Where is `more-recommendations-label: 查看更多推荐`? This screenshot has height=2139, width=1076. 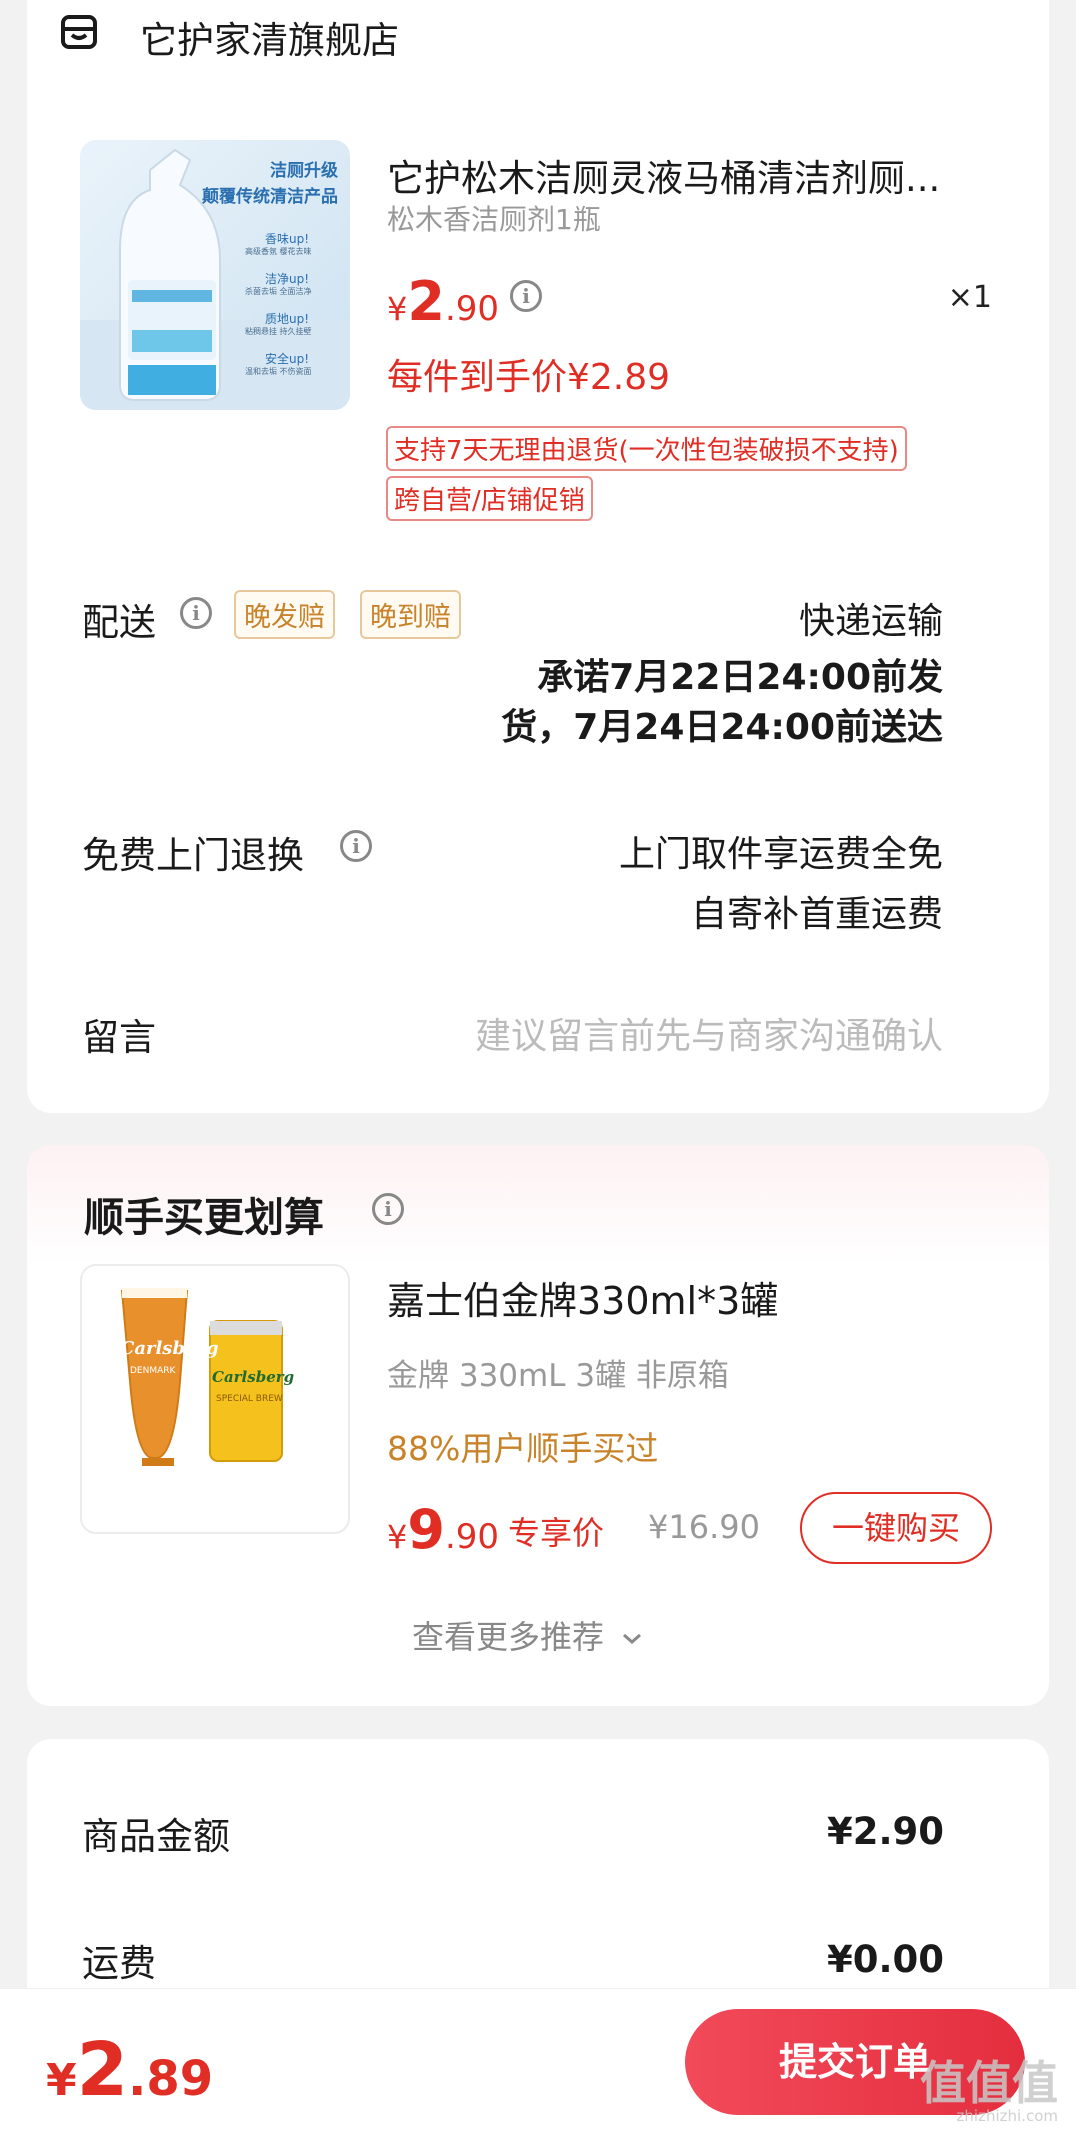 more-recommendations-label: 查看更多推荐 is located at coordinates (508, 1637).